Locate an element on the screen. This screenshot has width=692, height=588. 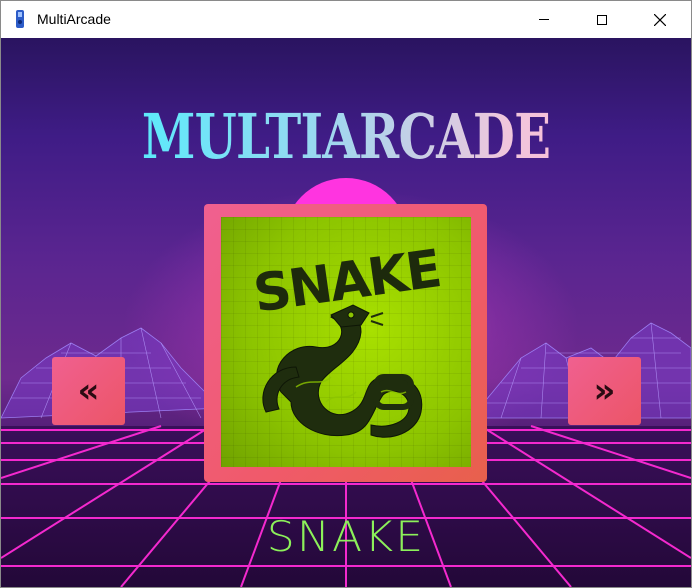
maximize-icon is located at coordinates (602, 19).